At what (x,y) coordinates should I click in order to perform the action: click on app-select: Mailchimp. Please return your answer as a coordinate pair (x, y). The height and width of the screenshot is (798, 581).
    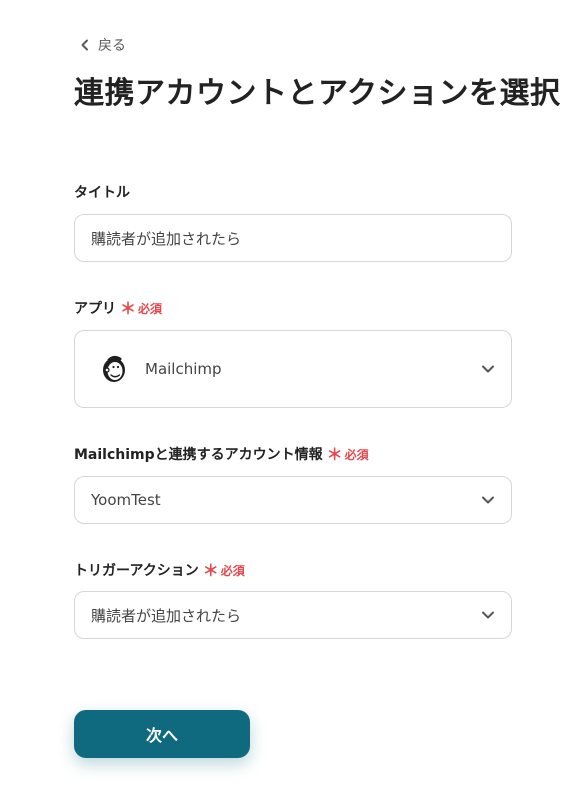
    Looking at the image, I should click on (293, 369).